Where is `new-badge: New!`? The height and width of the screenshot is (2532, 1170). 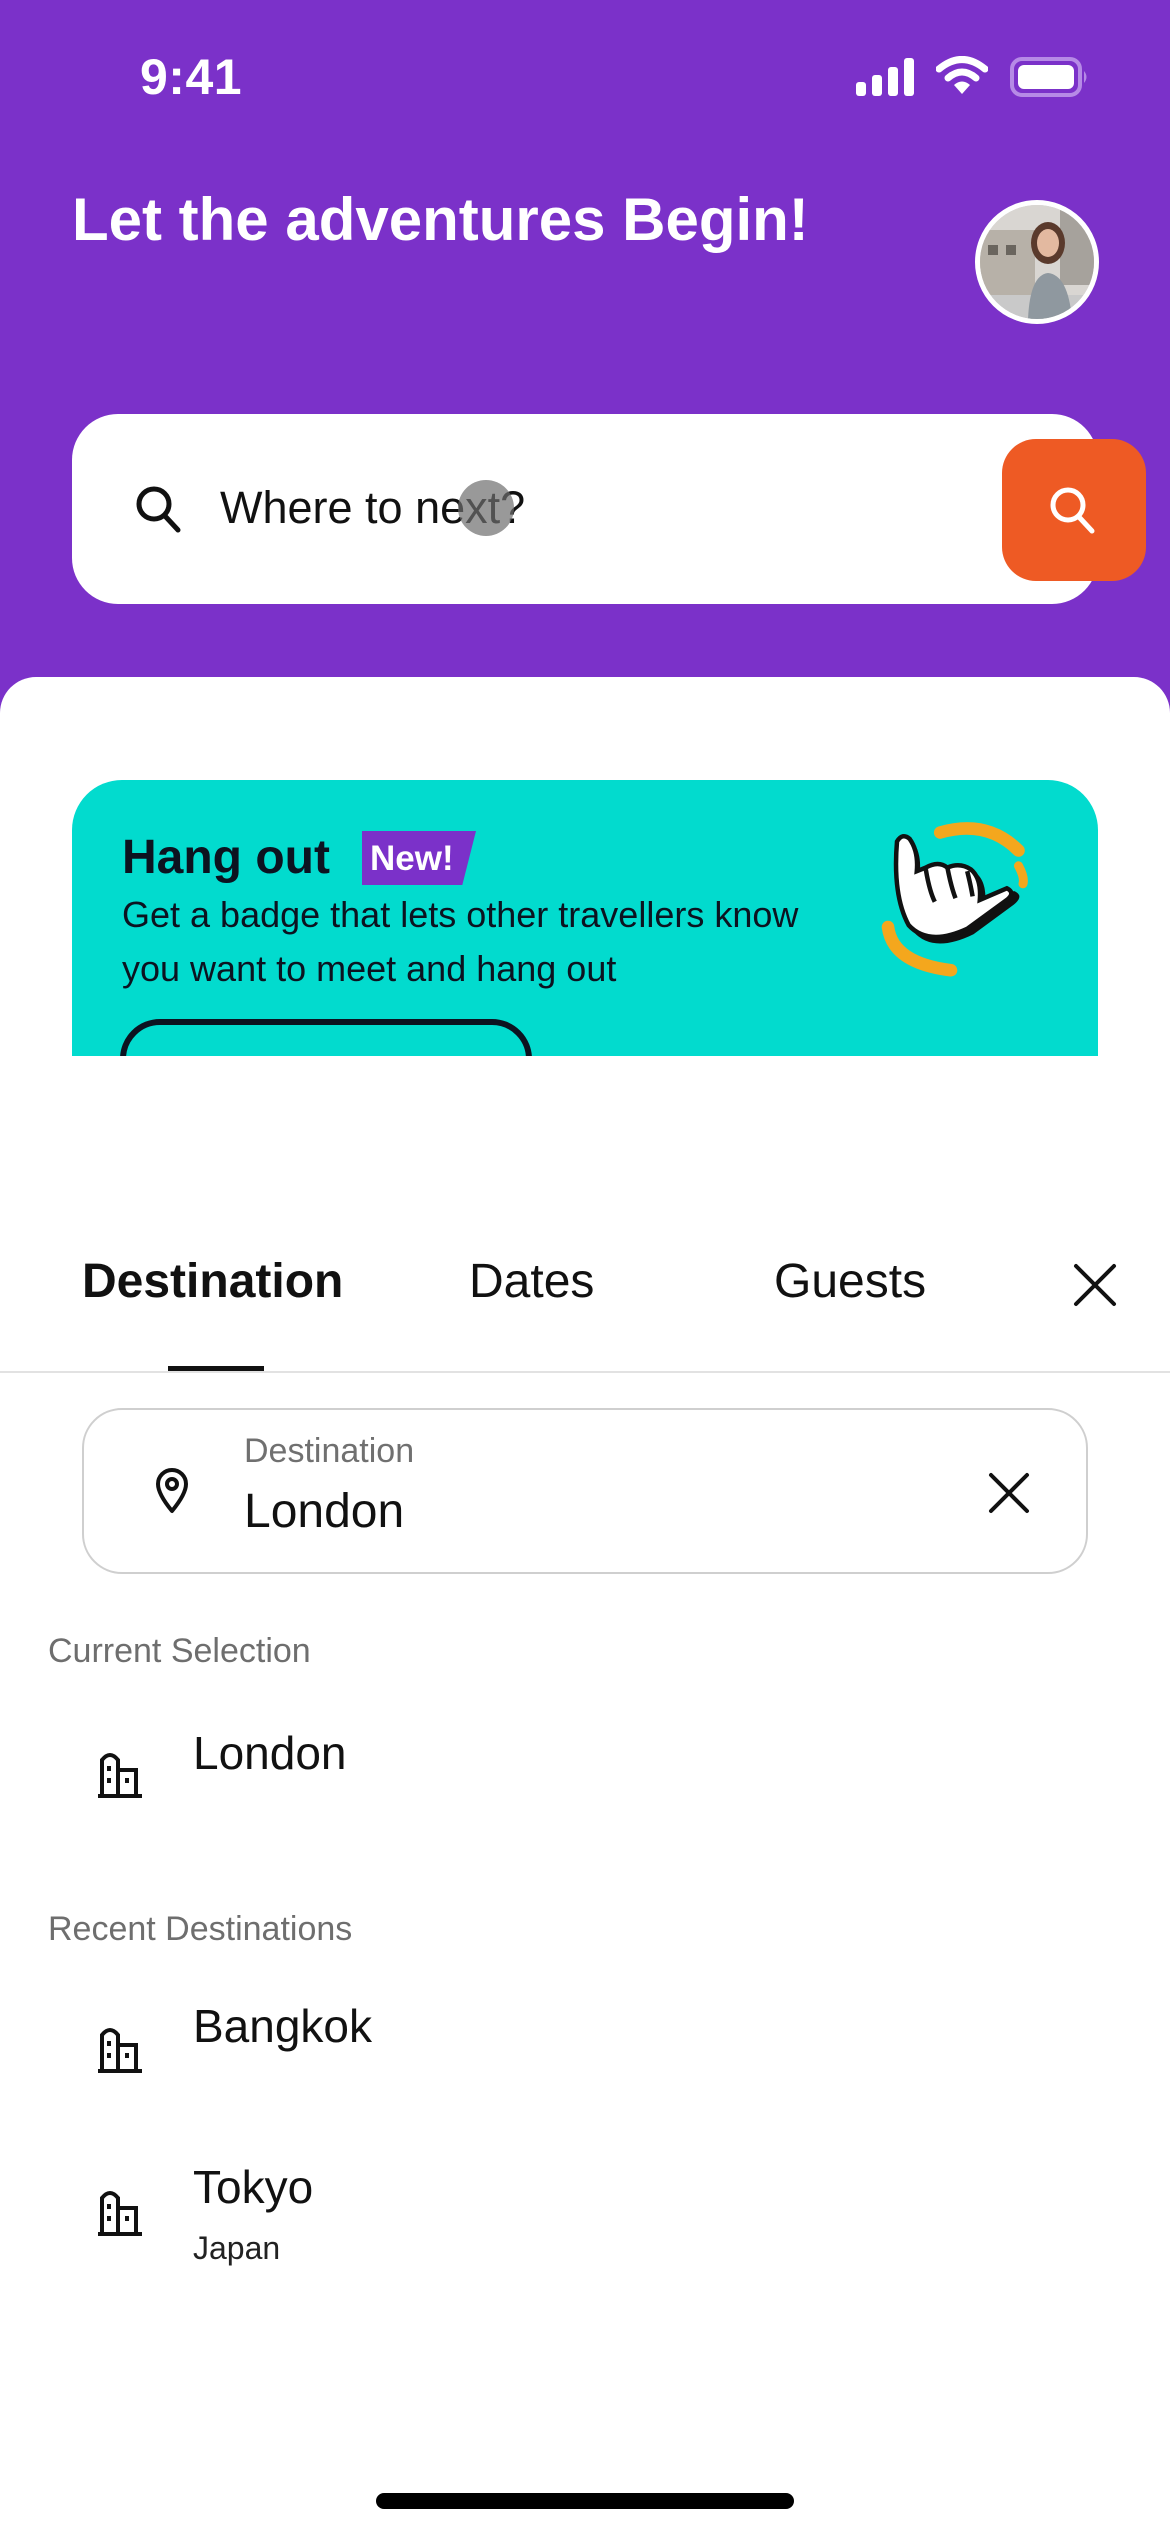
new-badge: New! is located at coordinates (419, 858).